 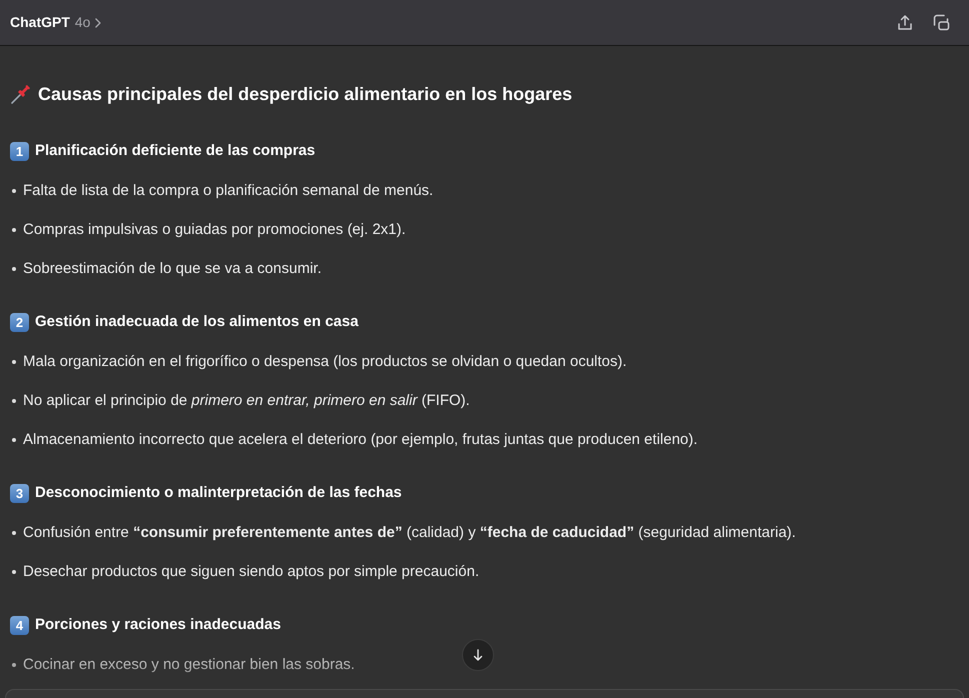 I want to click on overlapping-squares-icon, so click(x=941, y=22).